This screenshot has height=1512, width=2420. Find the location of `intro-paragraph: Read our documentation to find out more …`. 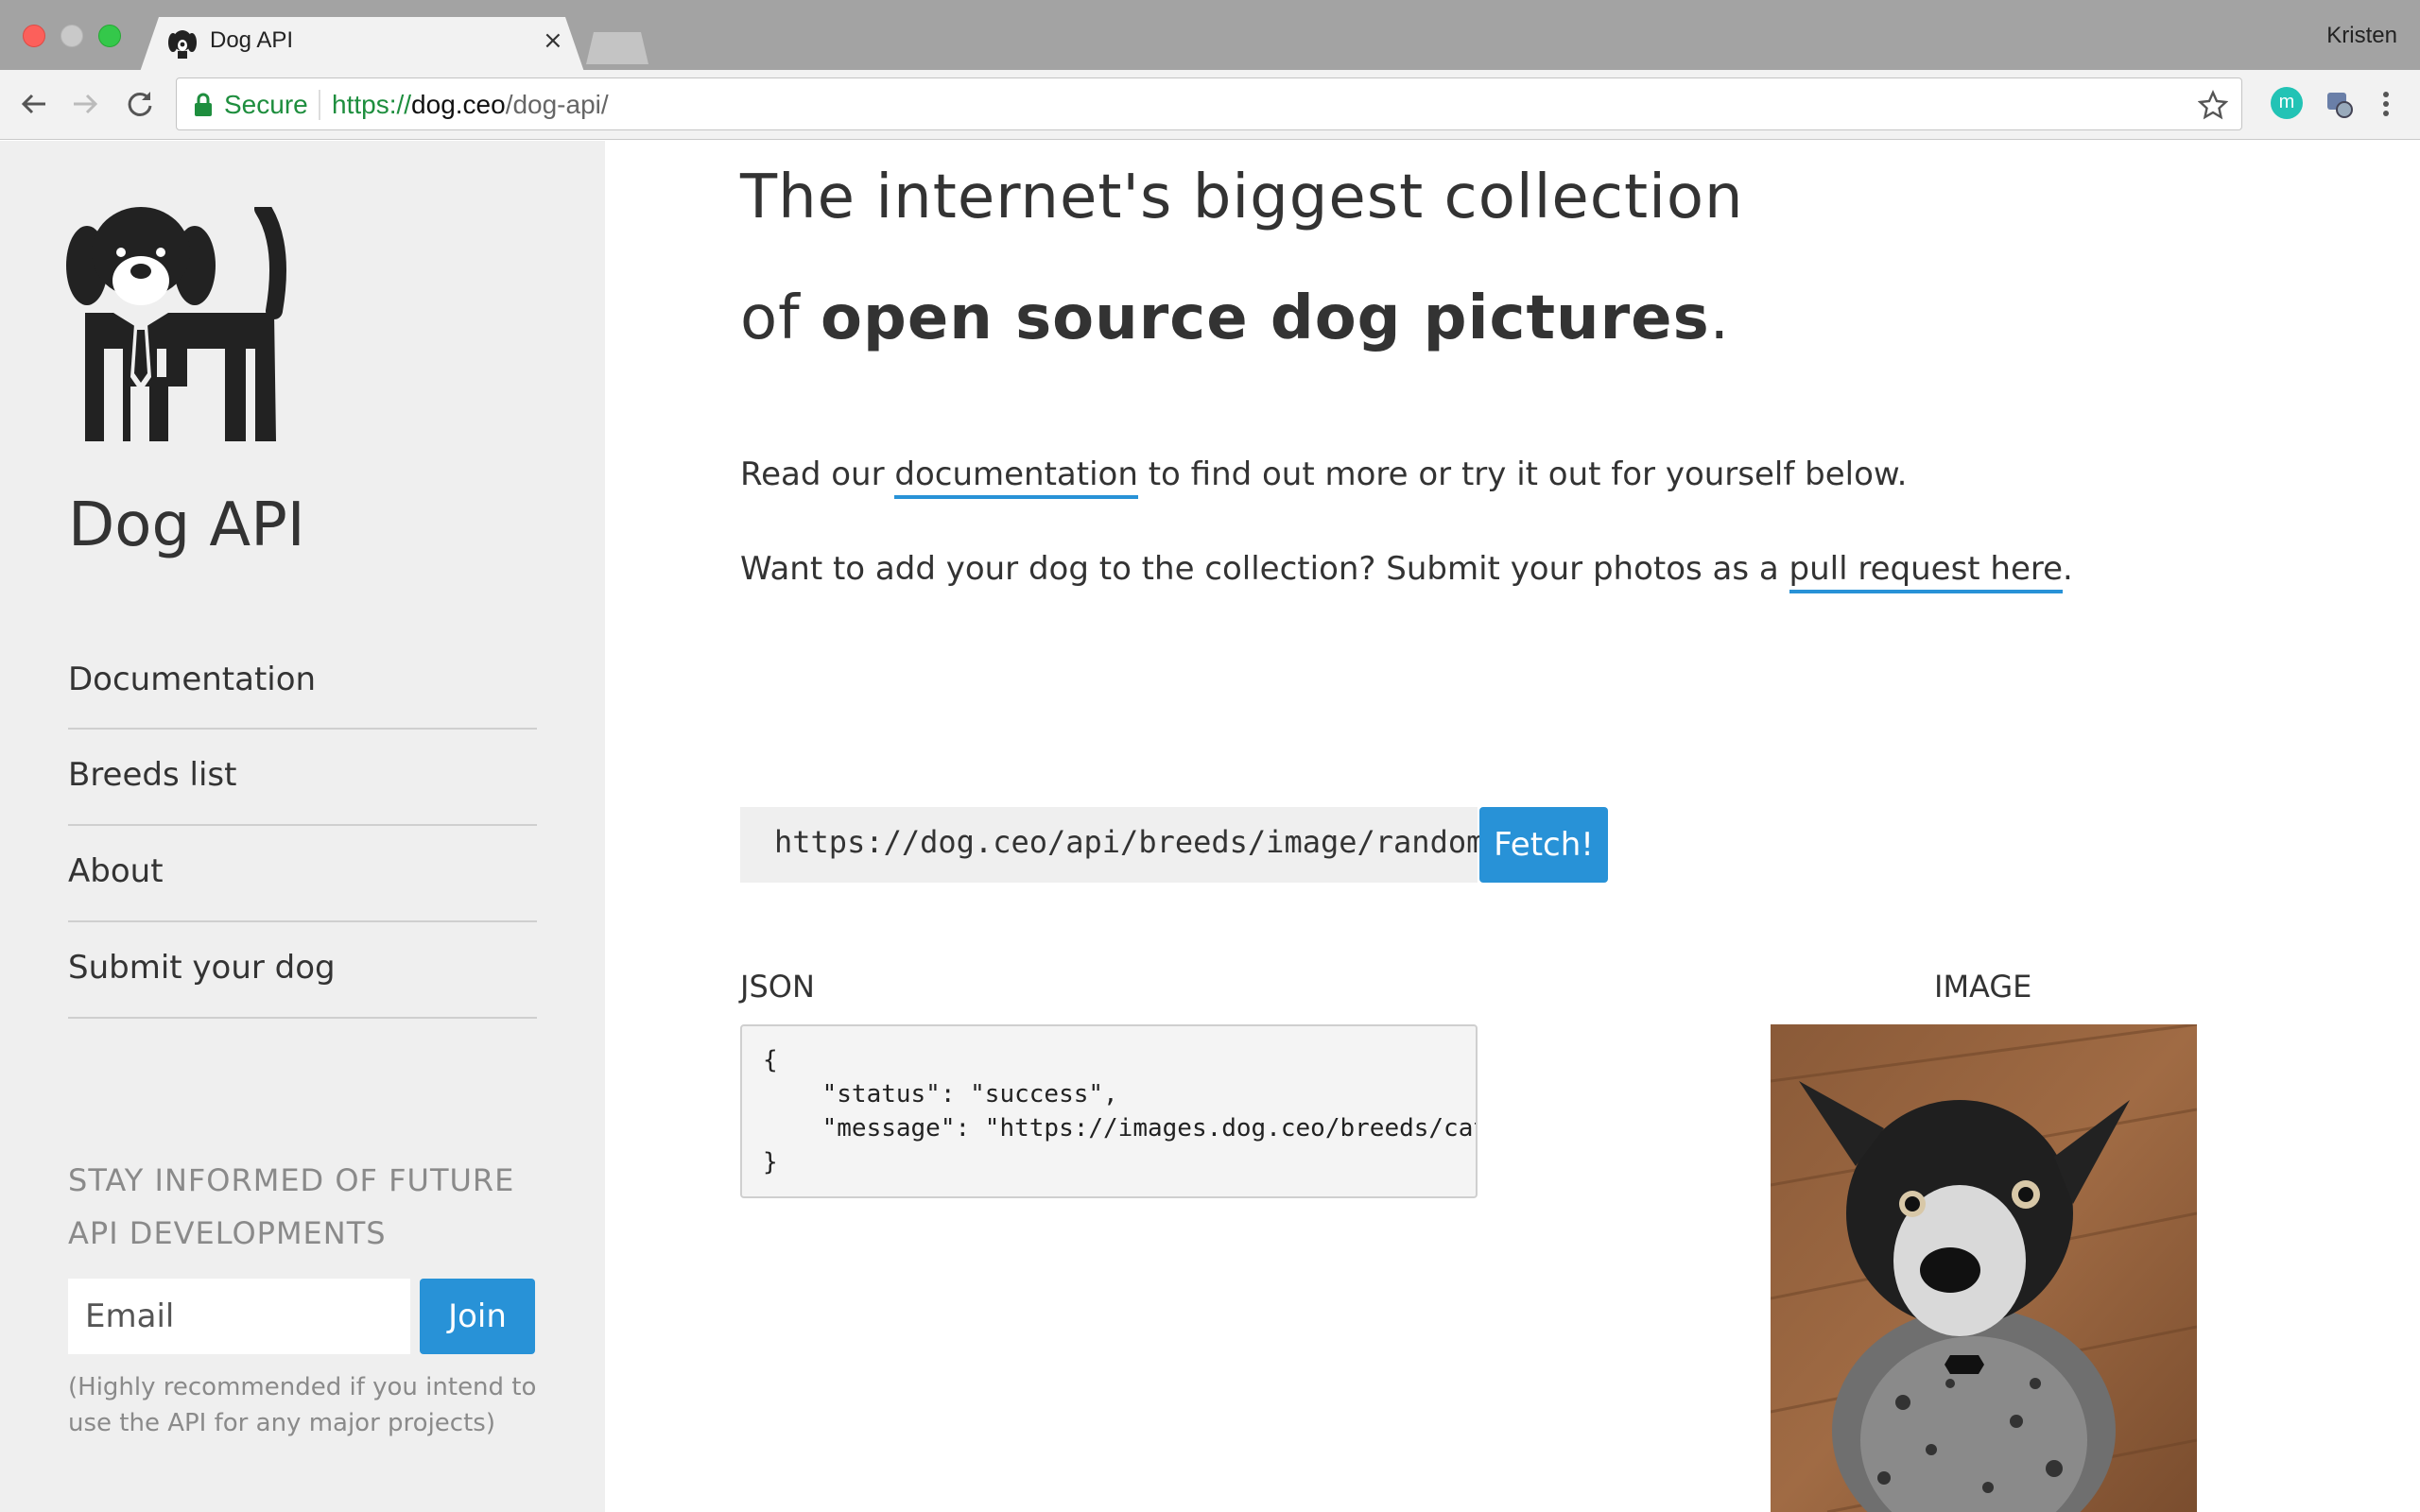

intro-paragraph: Read our documentation to find out more … is located at coordinates (1324, 477).